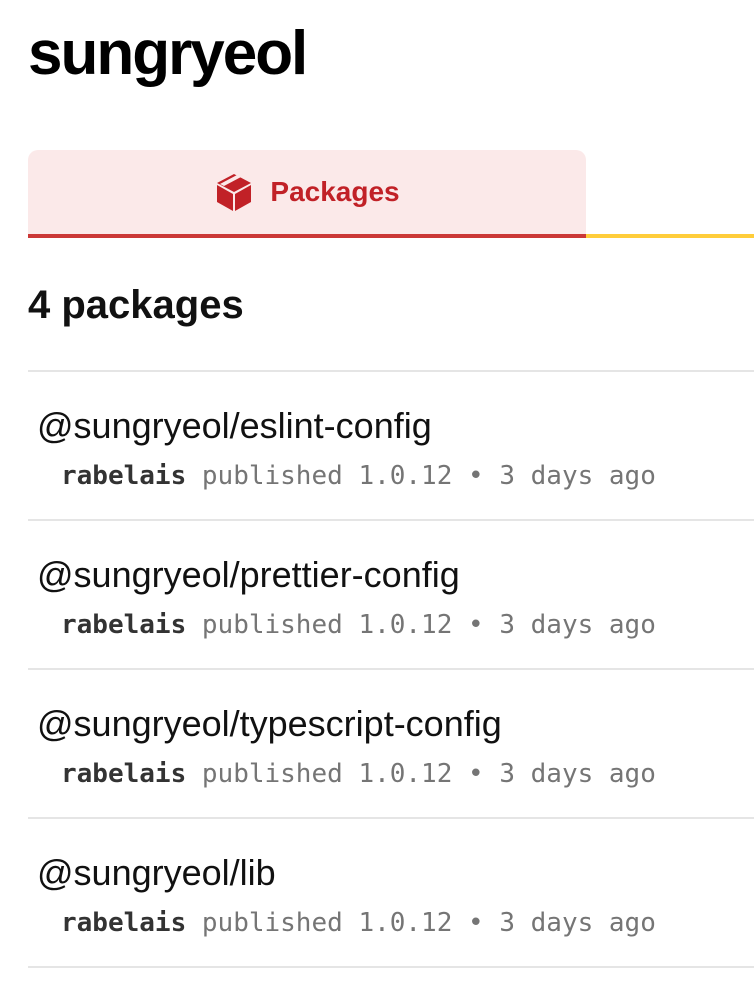 This screenshot has height=996, width=754. Describe the element at coordinates (307, 236) in the screenshot. I see `tab-active-indicator` at that location.